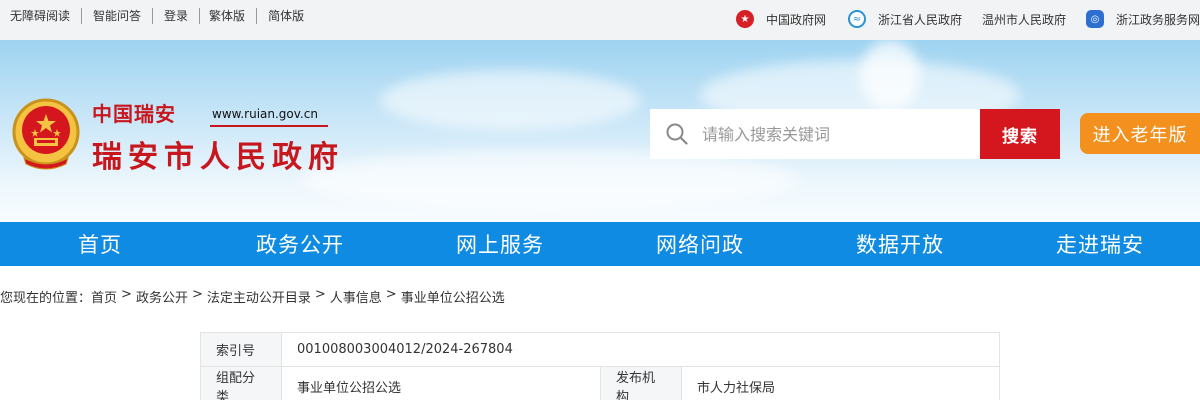 The image size is (1200, 400). What do you see at coordinates (46, 134) in the screenshot?
I see `national-emblem-logo` at bounding box center [46, 134].